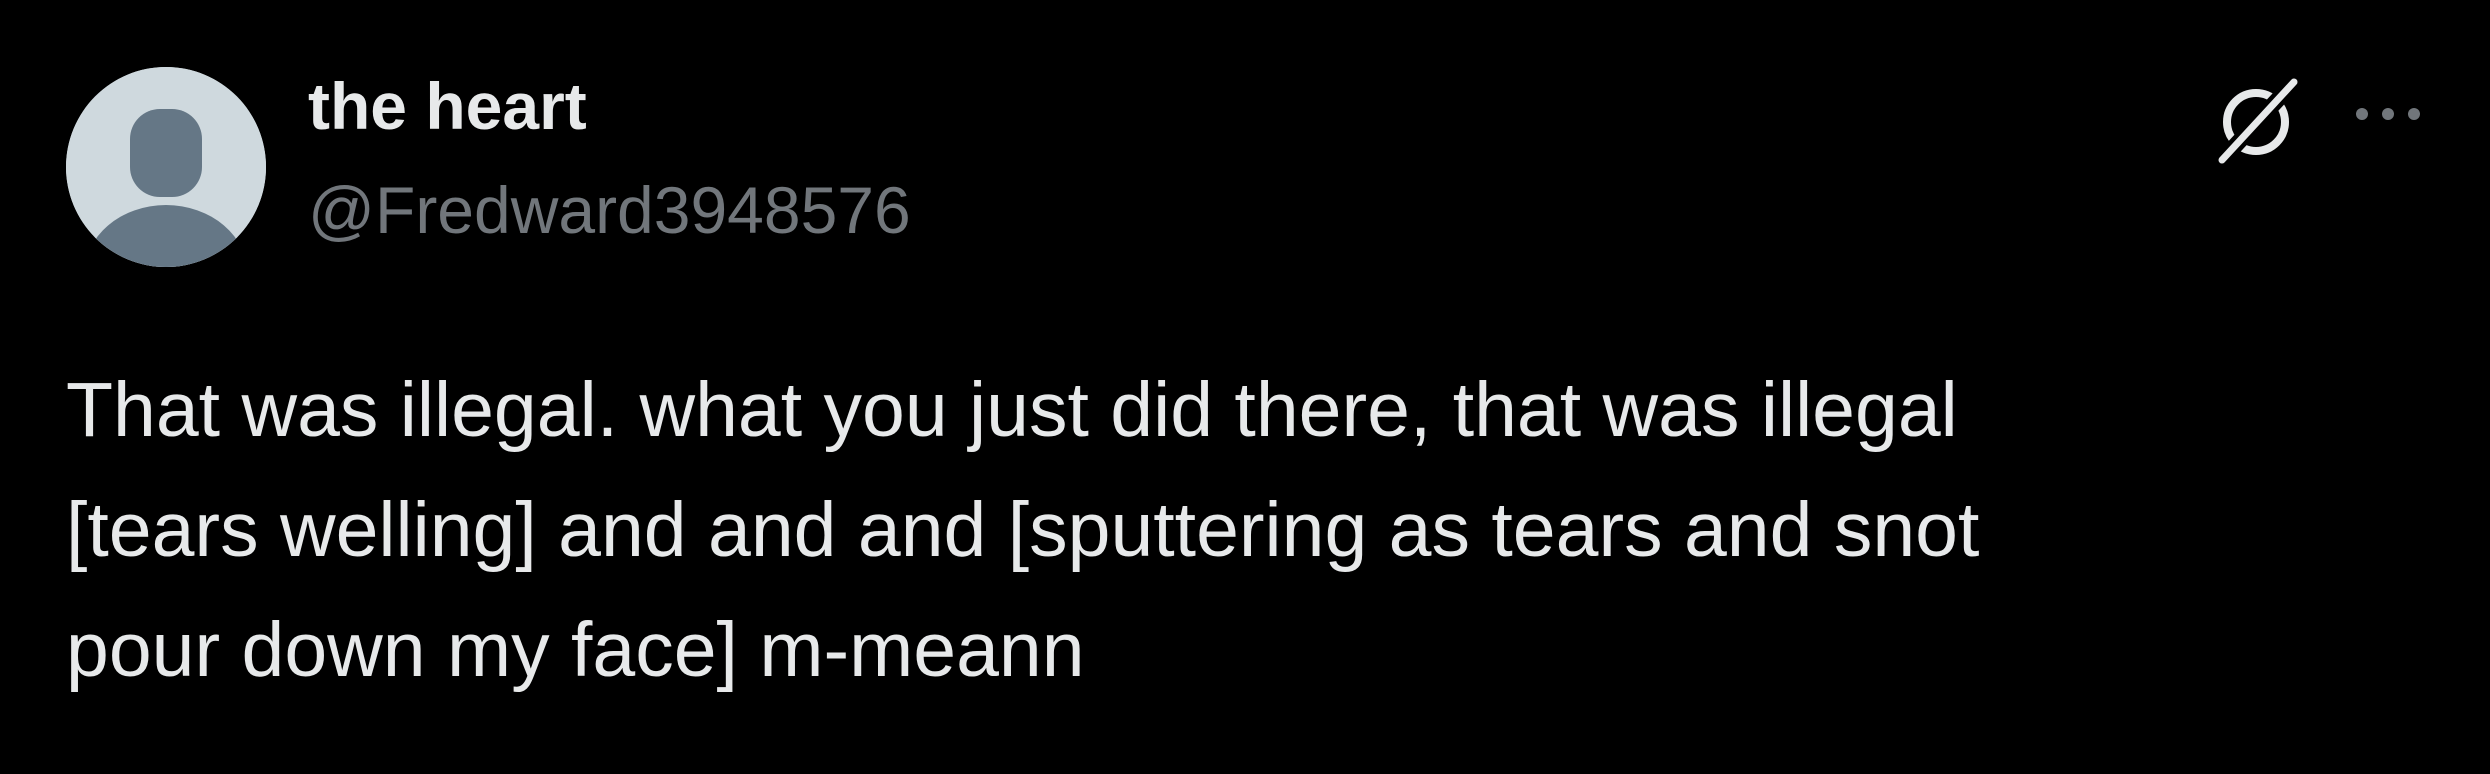  I want to click on author-handle: @Fredward3948576, so click(609, 210).